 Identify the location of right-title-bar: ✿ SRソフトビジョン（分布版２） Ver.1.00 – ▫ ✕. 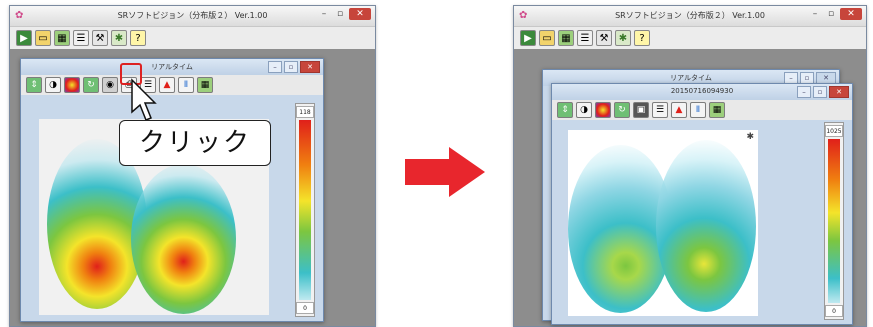
(690, 16).